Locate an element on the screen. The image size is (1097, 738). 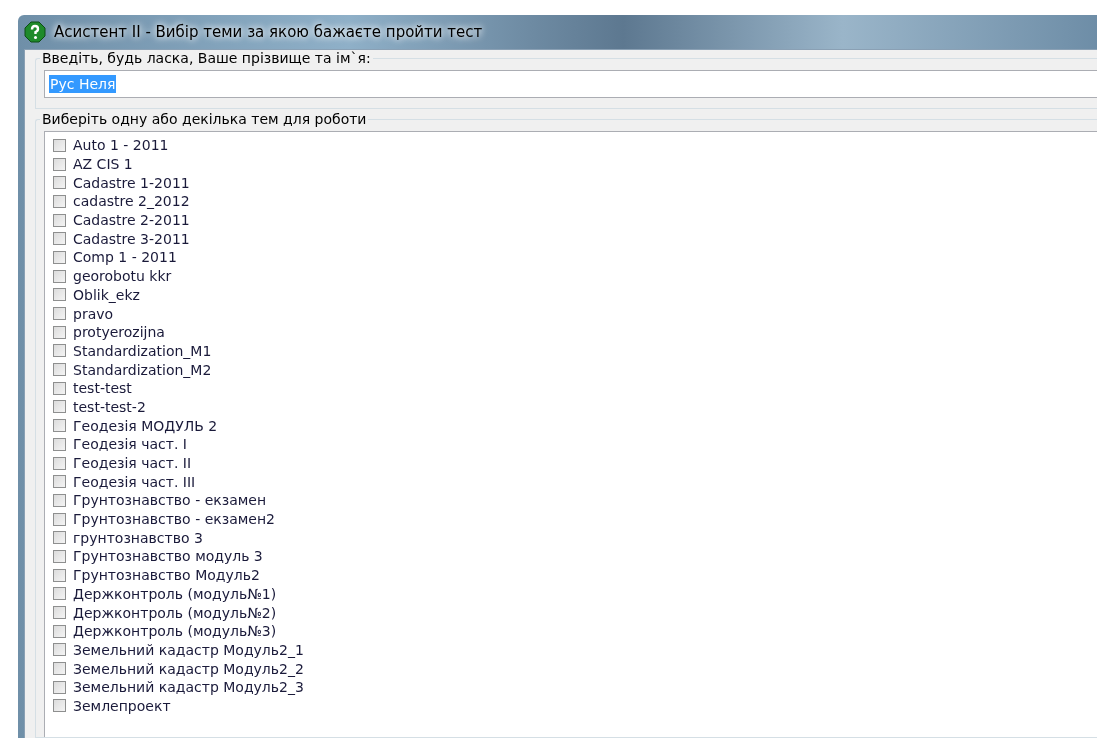
topic-label: pravo is located at coordinates (93, 313).